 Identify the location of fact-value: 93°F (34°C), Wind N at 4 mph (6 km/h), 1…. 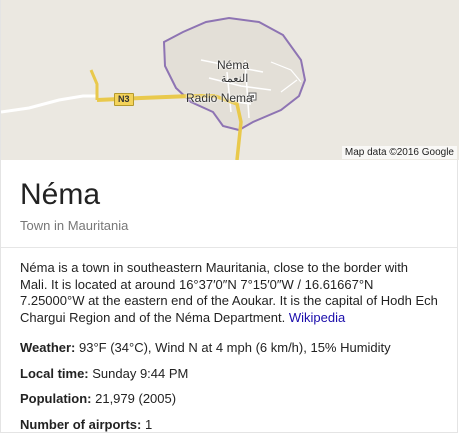
(233, 347).